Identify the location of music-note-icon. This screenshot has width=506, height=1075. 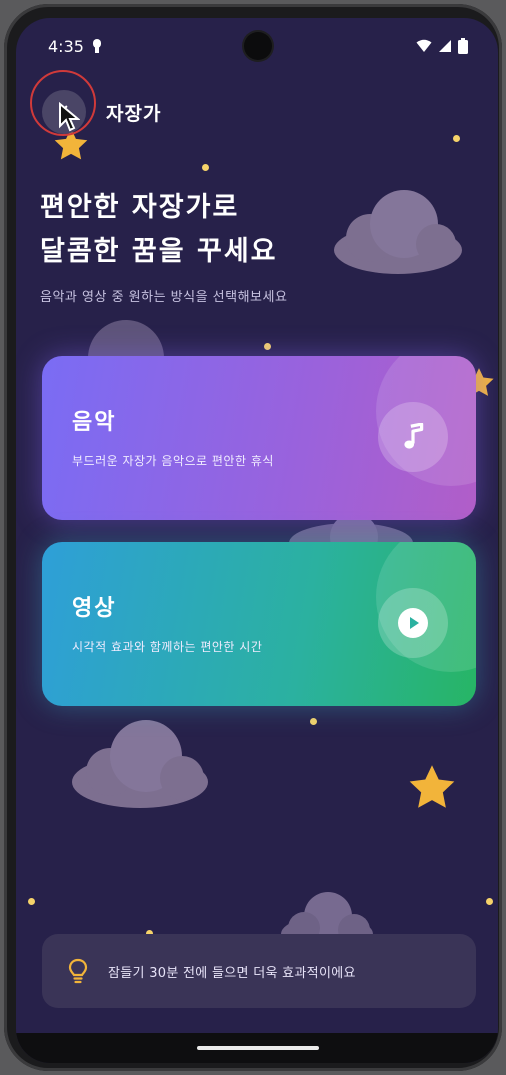
(414, 436).